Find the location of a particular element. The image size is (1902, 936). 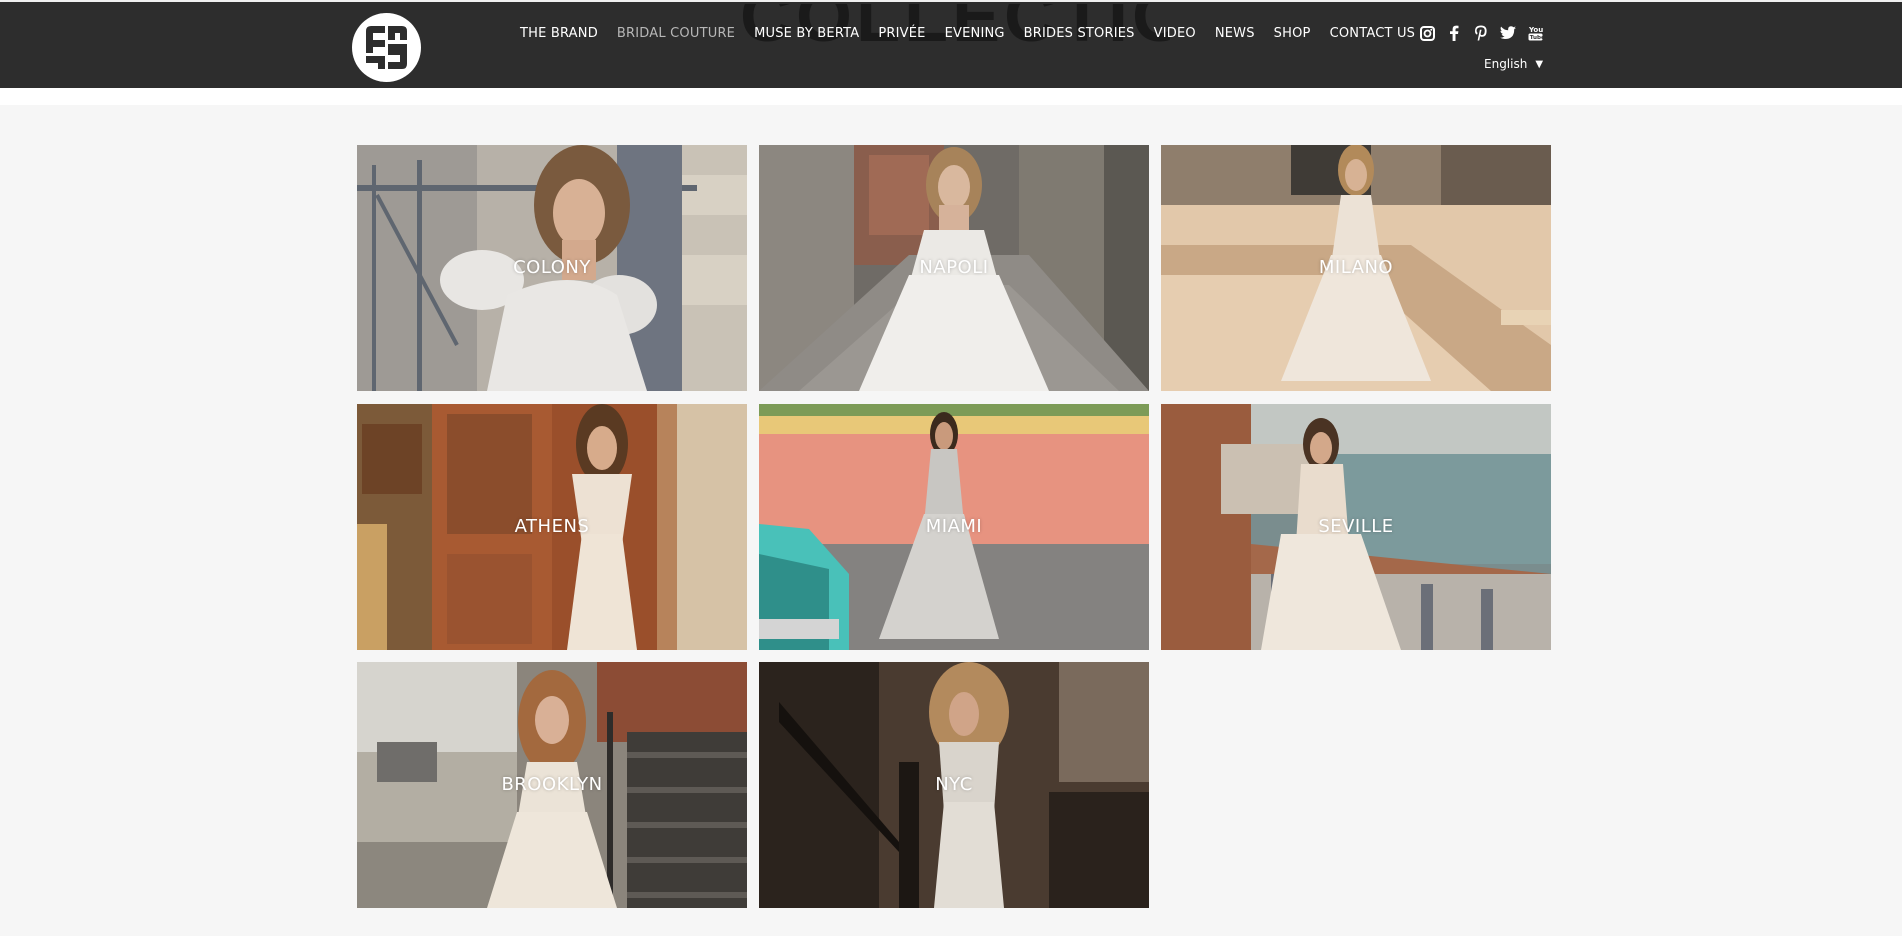

nav-item-bridal-couture: BRIDAL COUTURE is located at coordinates (676, 33).